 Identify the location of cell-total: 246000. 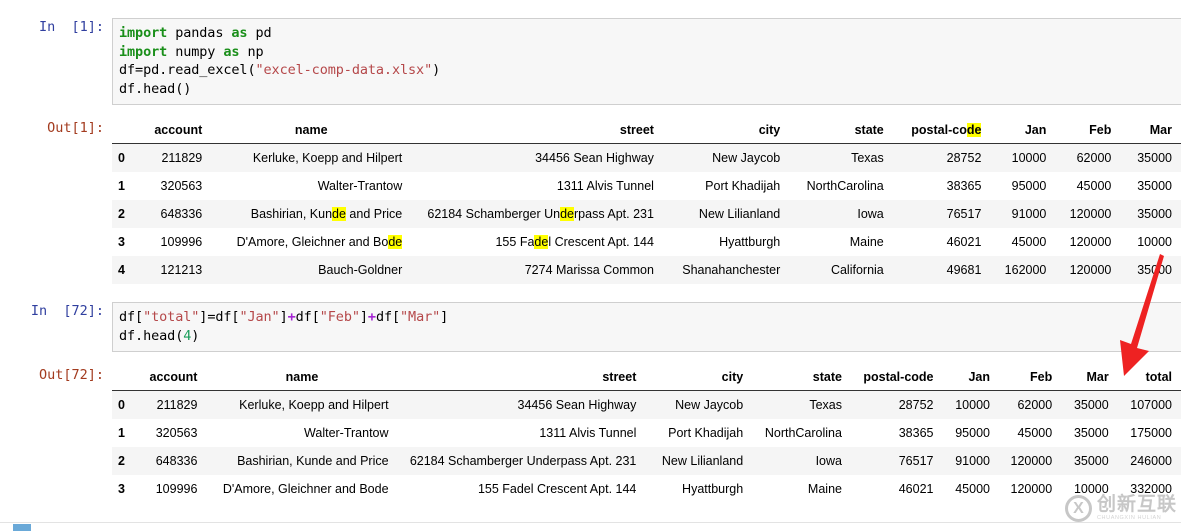
(1151, 461).